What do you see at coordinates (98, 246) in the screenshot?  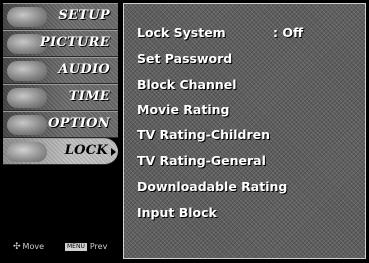 I see `prev-hint-label: Prev` at bounding box center [98, 246].